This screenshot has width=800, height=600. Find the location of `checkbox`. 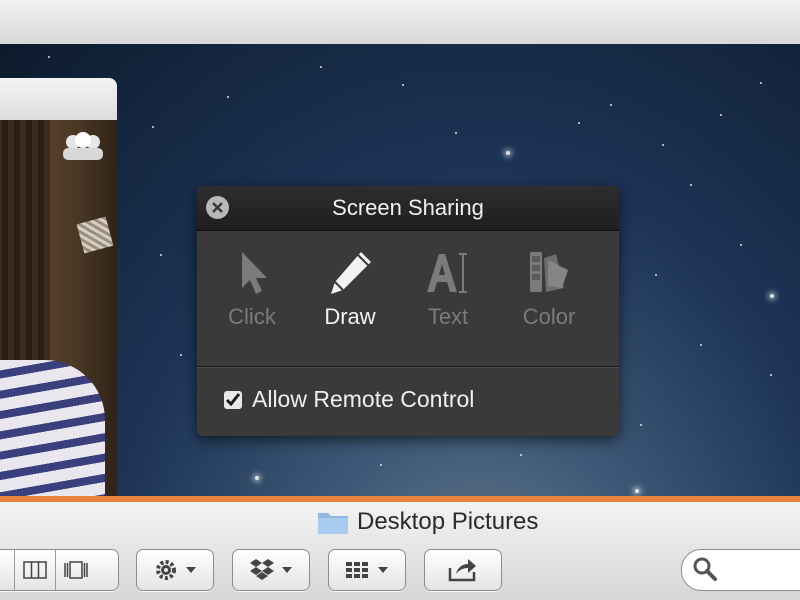

checkbox is located at coordinates (233, 399).